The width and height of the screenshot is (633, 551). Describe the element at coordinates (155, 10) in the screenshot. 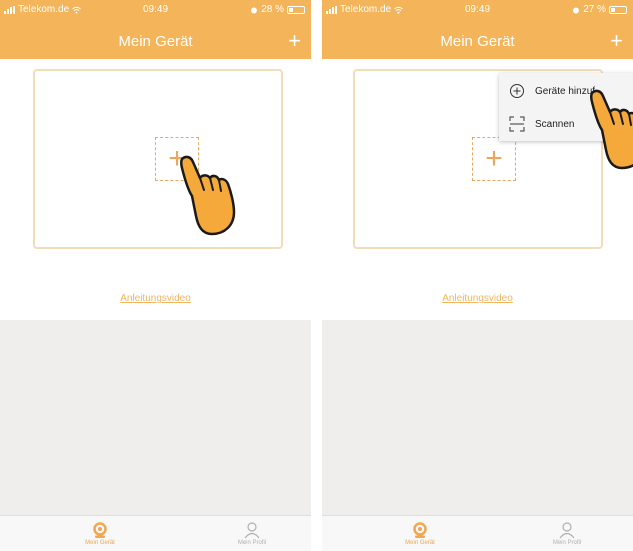

I see `status-bar: Telekom.de 09:49 28 %` at that location.